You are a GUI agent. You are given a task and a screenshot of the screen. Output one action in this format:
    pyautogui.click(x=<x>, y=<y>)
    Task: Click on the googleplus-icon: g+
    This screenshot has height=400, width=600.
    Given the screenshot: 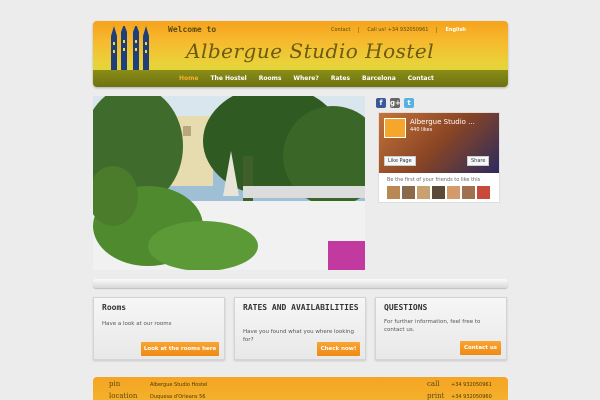 What is the action you would take?
    pyautogui.click(x=395, y=103)
    